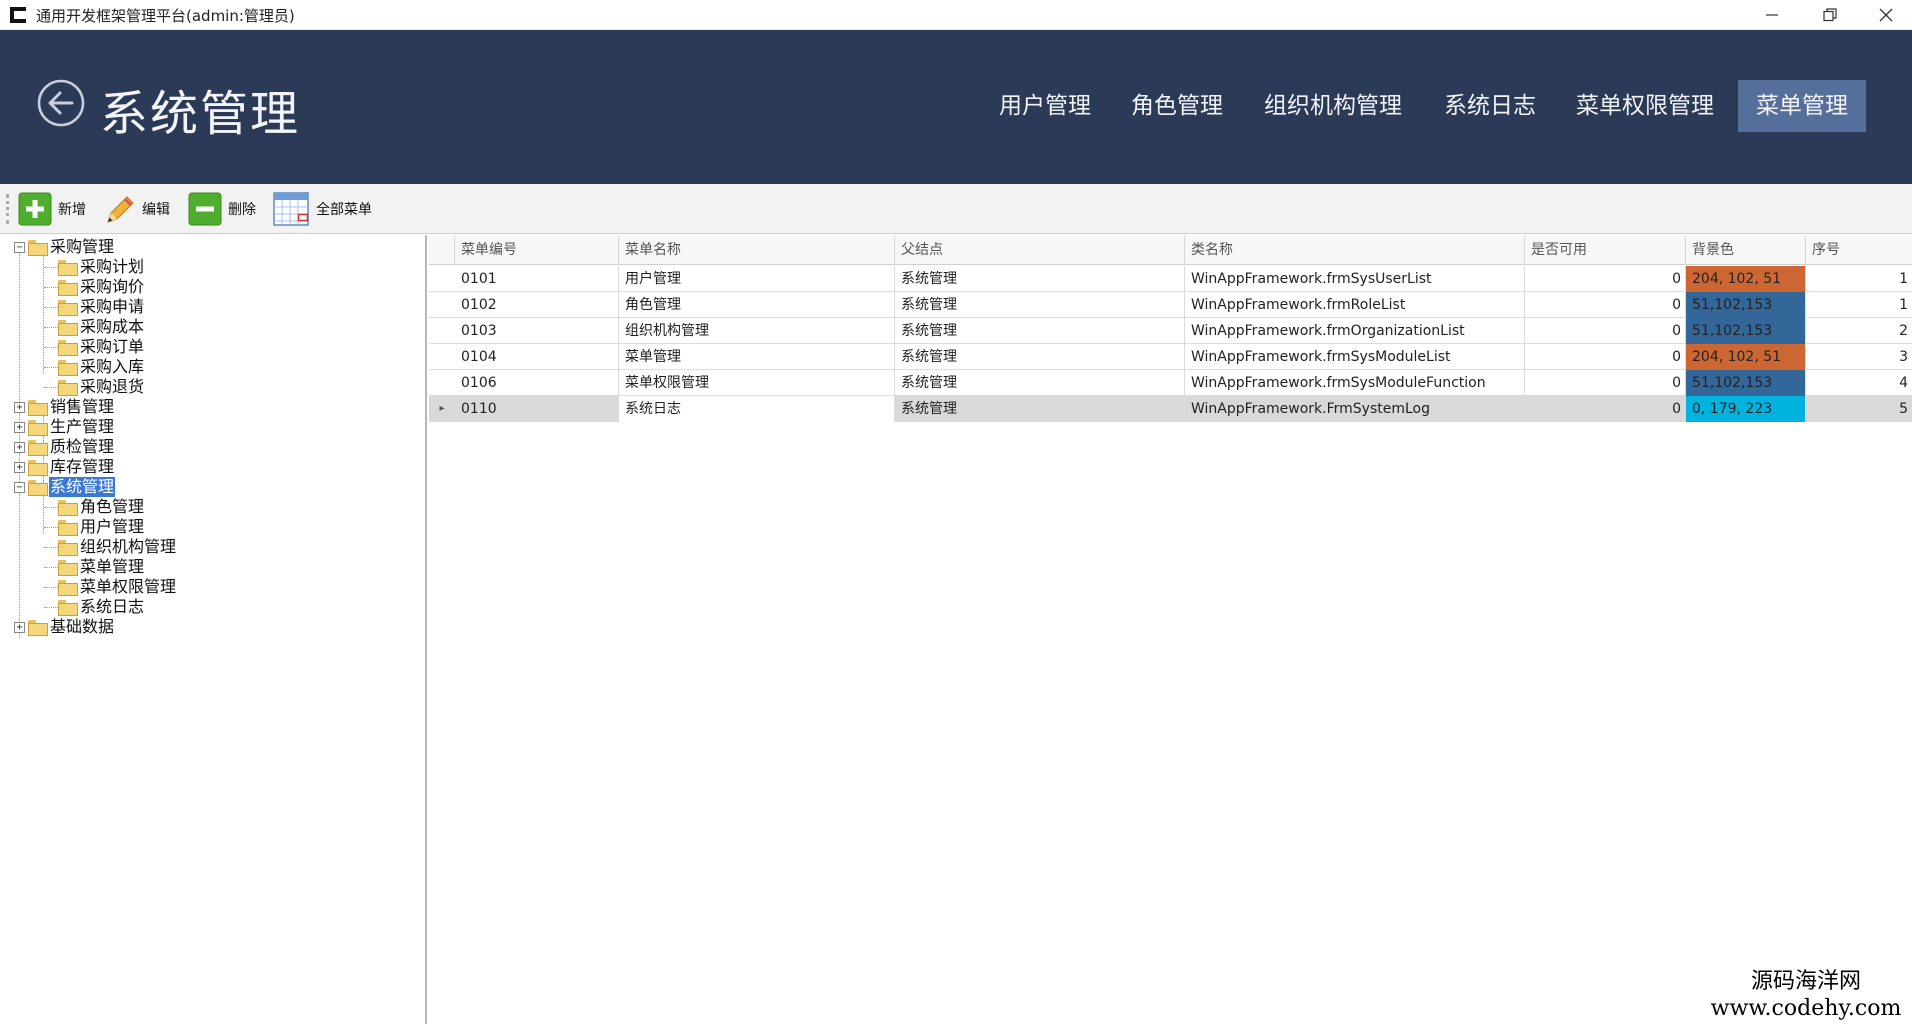 The width and height of the screenshot is (1912, 1024). Describe the element at coordinates (1830, 15) in the screenshot. I see `maximize-icon` at that location.